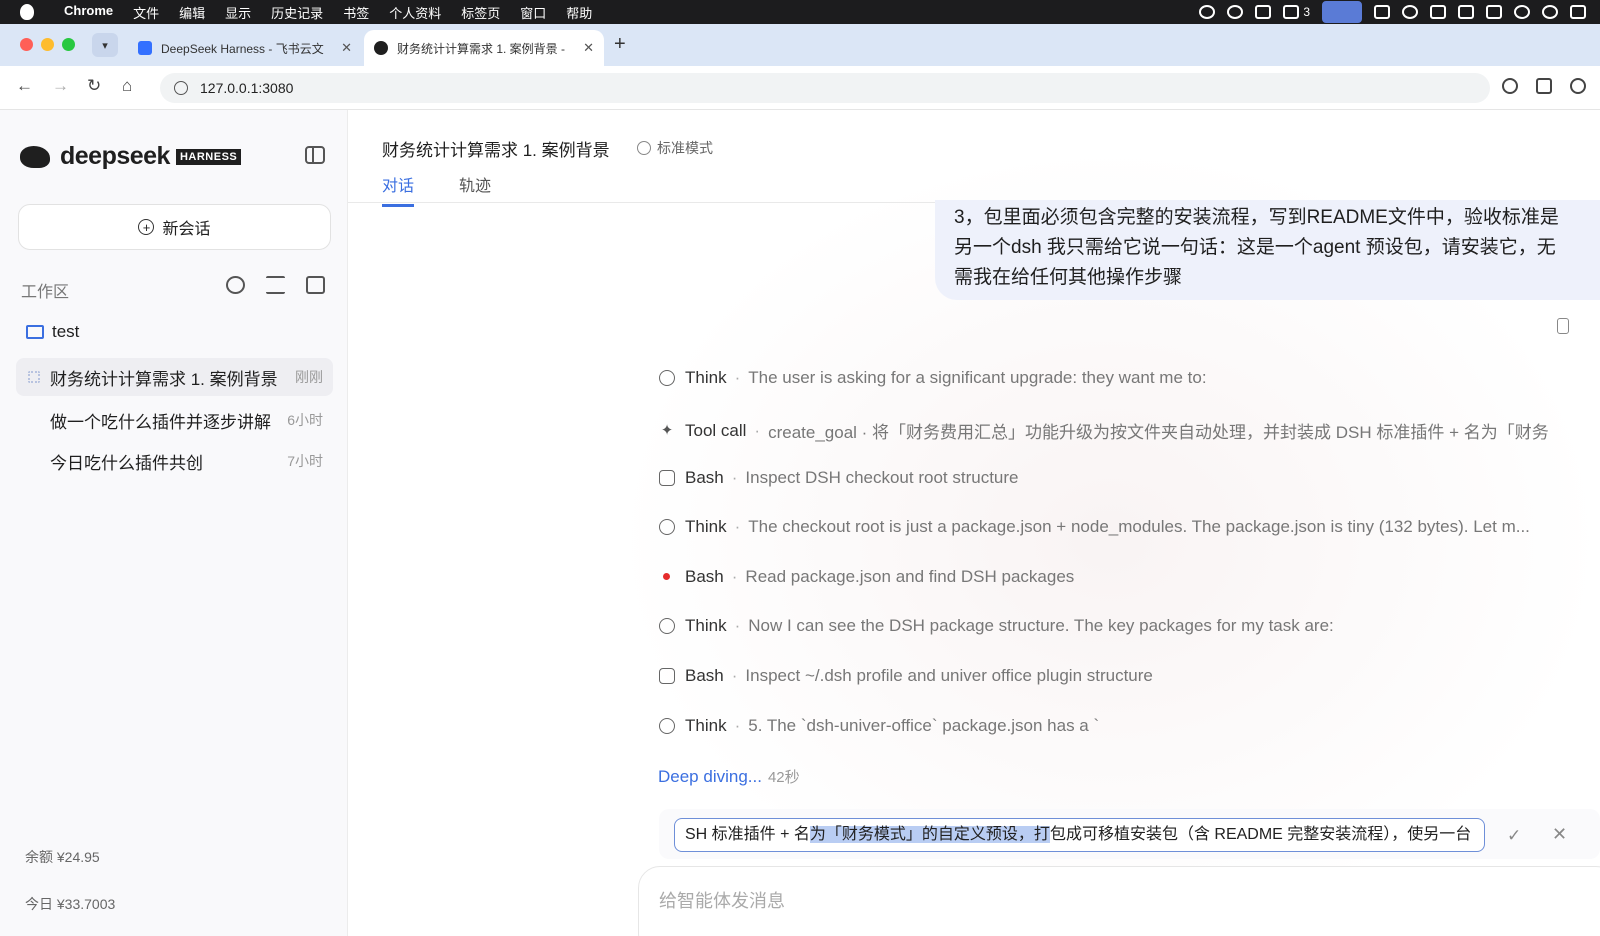 The width and height of the screenshot is (1600, 936). Describe the element at coordinates (24, 86) in the screenshot. I see `back-arrow-icon: ←` at that location.